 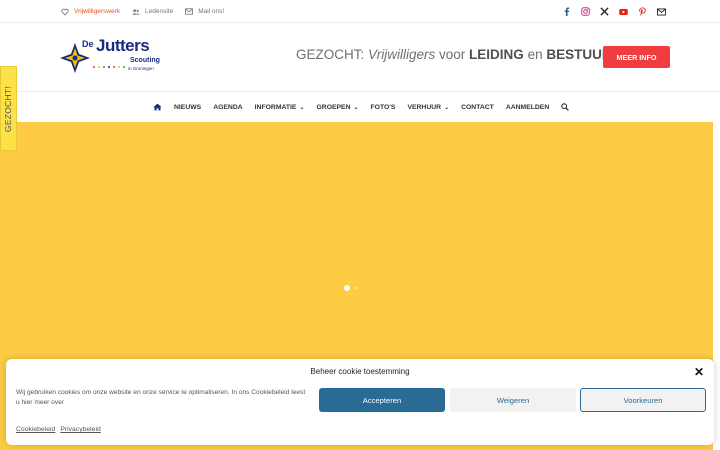 What do you see at coordinates (716, 286) in the screenshot?
I see `scrollbar-track` at bounding box center [716, 286].